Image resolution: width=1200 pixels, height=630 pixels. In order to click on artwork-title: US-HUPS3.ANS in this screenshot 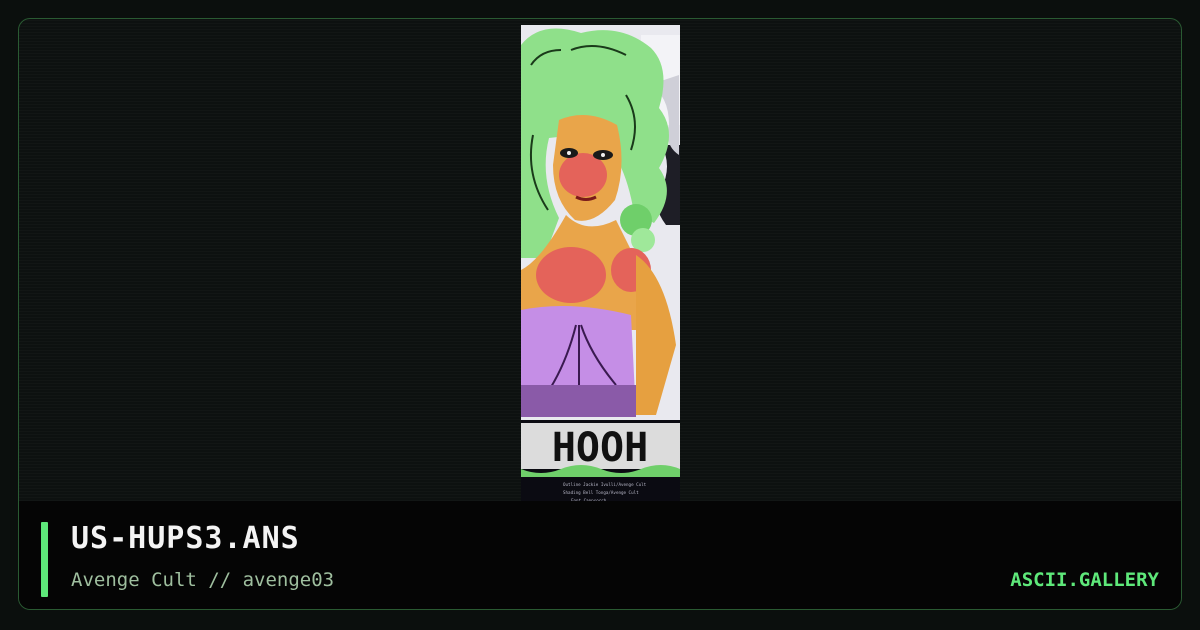, I will do `click(185, 538)`.